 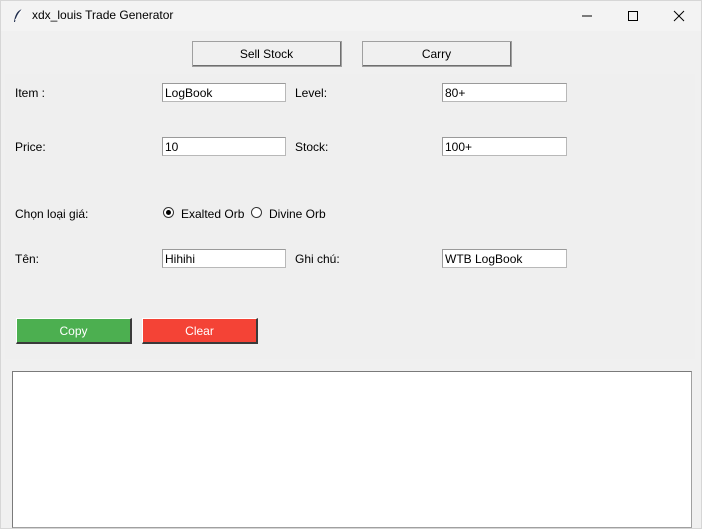 What do you see at coordinates (504, 146) in the screenshot?
I see `stock-field: 100+` at bounding box center [504, 146].